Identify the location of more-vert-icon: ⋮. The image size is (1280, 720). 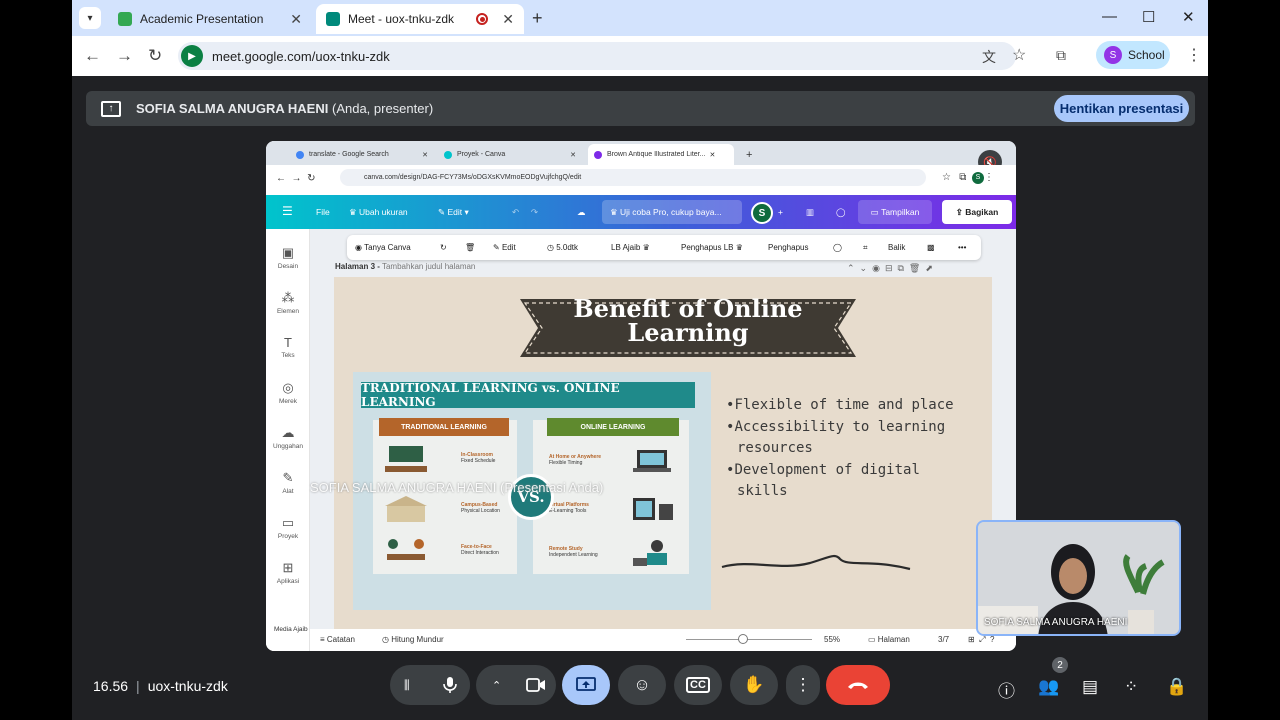
(803, 684).